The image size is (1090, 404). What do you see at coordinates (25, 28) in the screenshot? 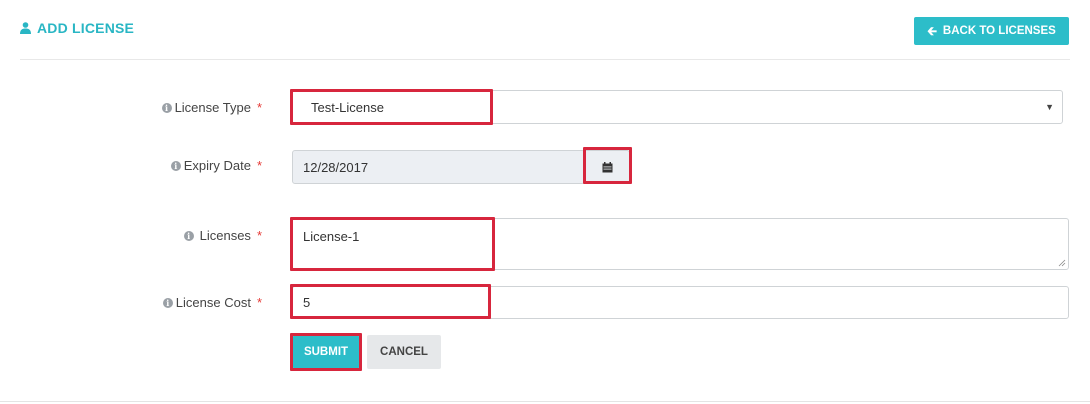
I see `user-icon` at bounding box center [25, 28].